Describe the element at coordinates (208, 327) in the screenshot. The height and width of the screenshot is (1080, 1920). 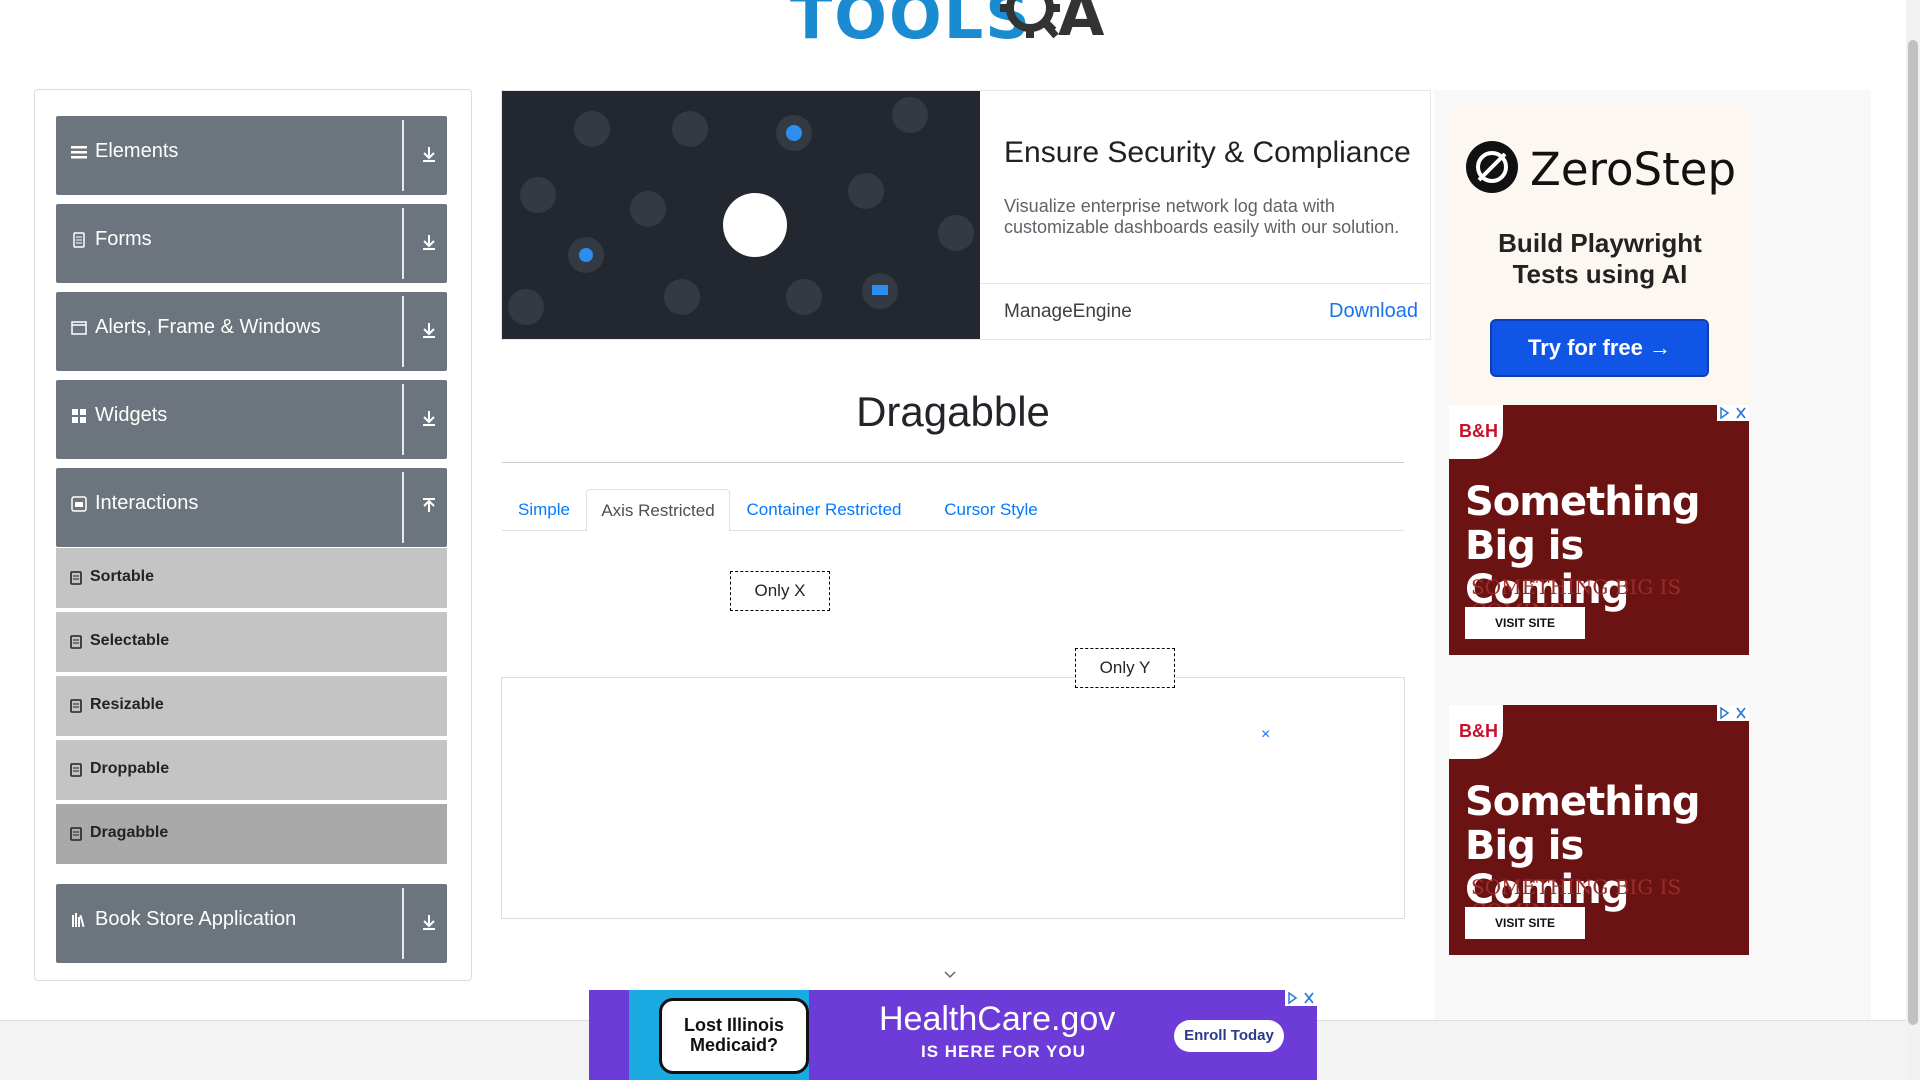
I see `sidebar-group-label: Alerts, Frame & Windows` at that location.